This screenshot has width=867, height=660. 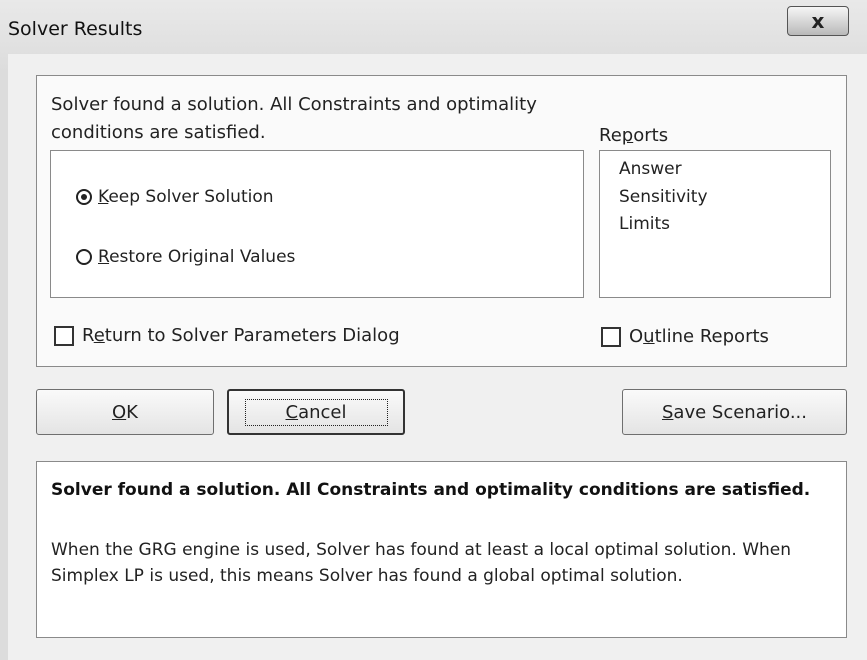 What do you see at coordinates (317, 224) in the screenshot?
I see `solution-options-box` at bounding box center [317, 224].